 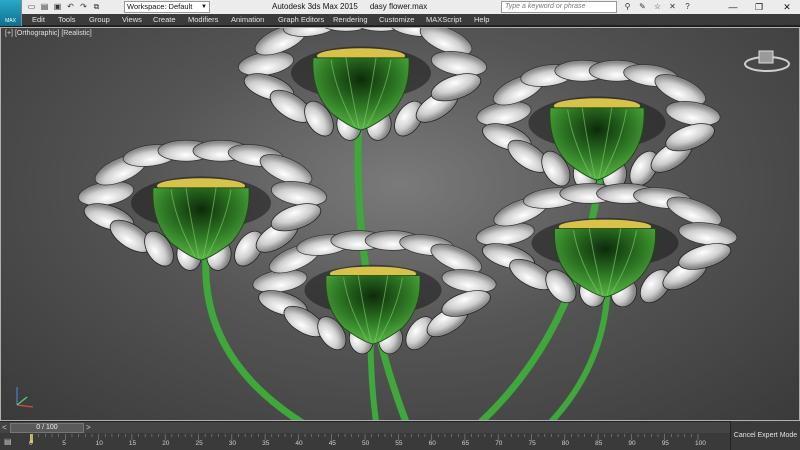 I want to click on frame-label: 65, so click(x=465, y=443).